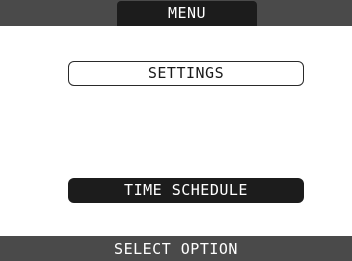  I want to click on header-bar: MENU, so click(176, 13).